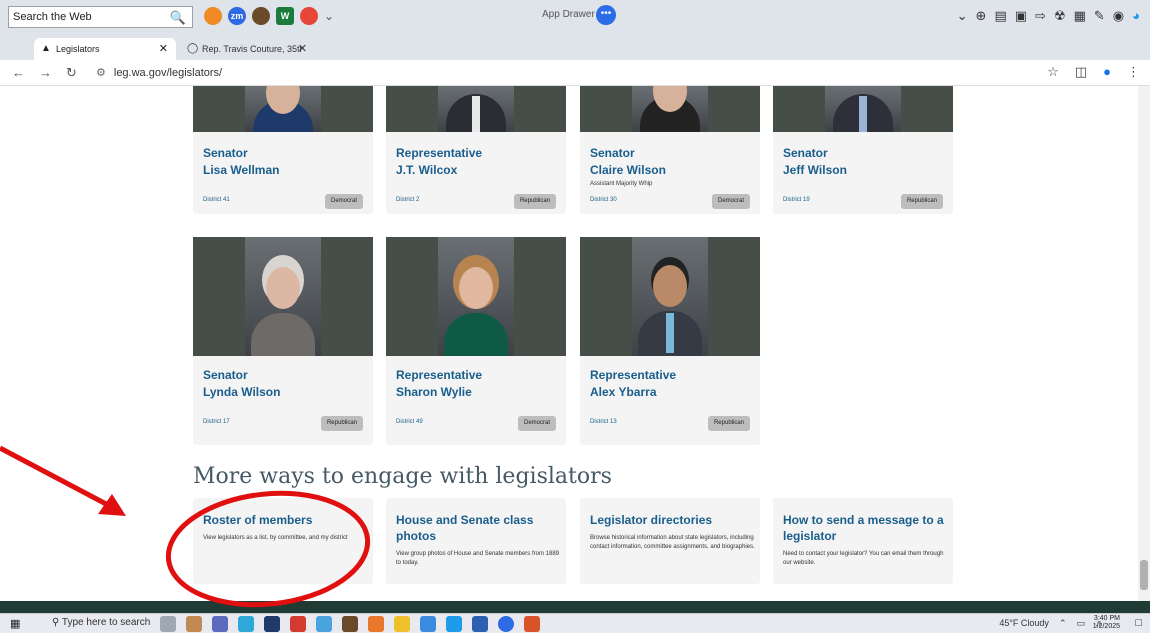 The height and width of the screenshot is (633, 1150). I want to click on url-field: ⚙ leg.wa.gov/legislators/, so click(159, 72).